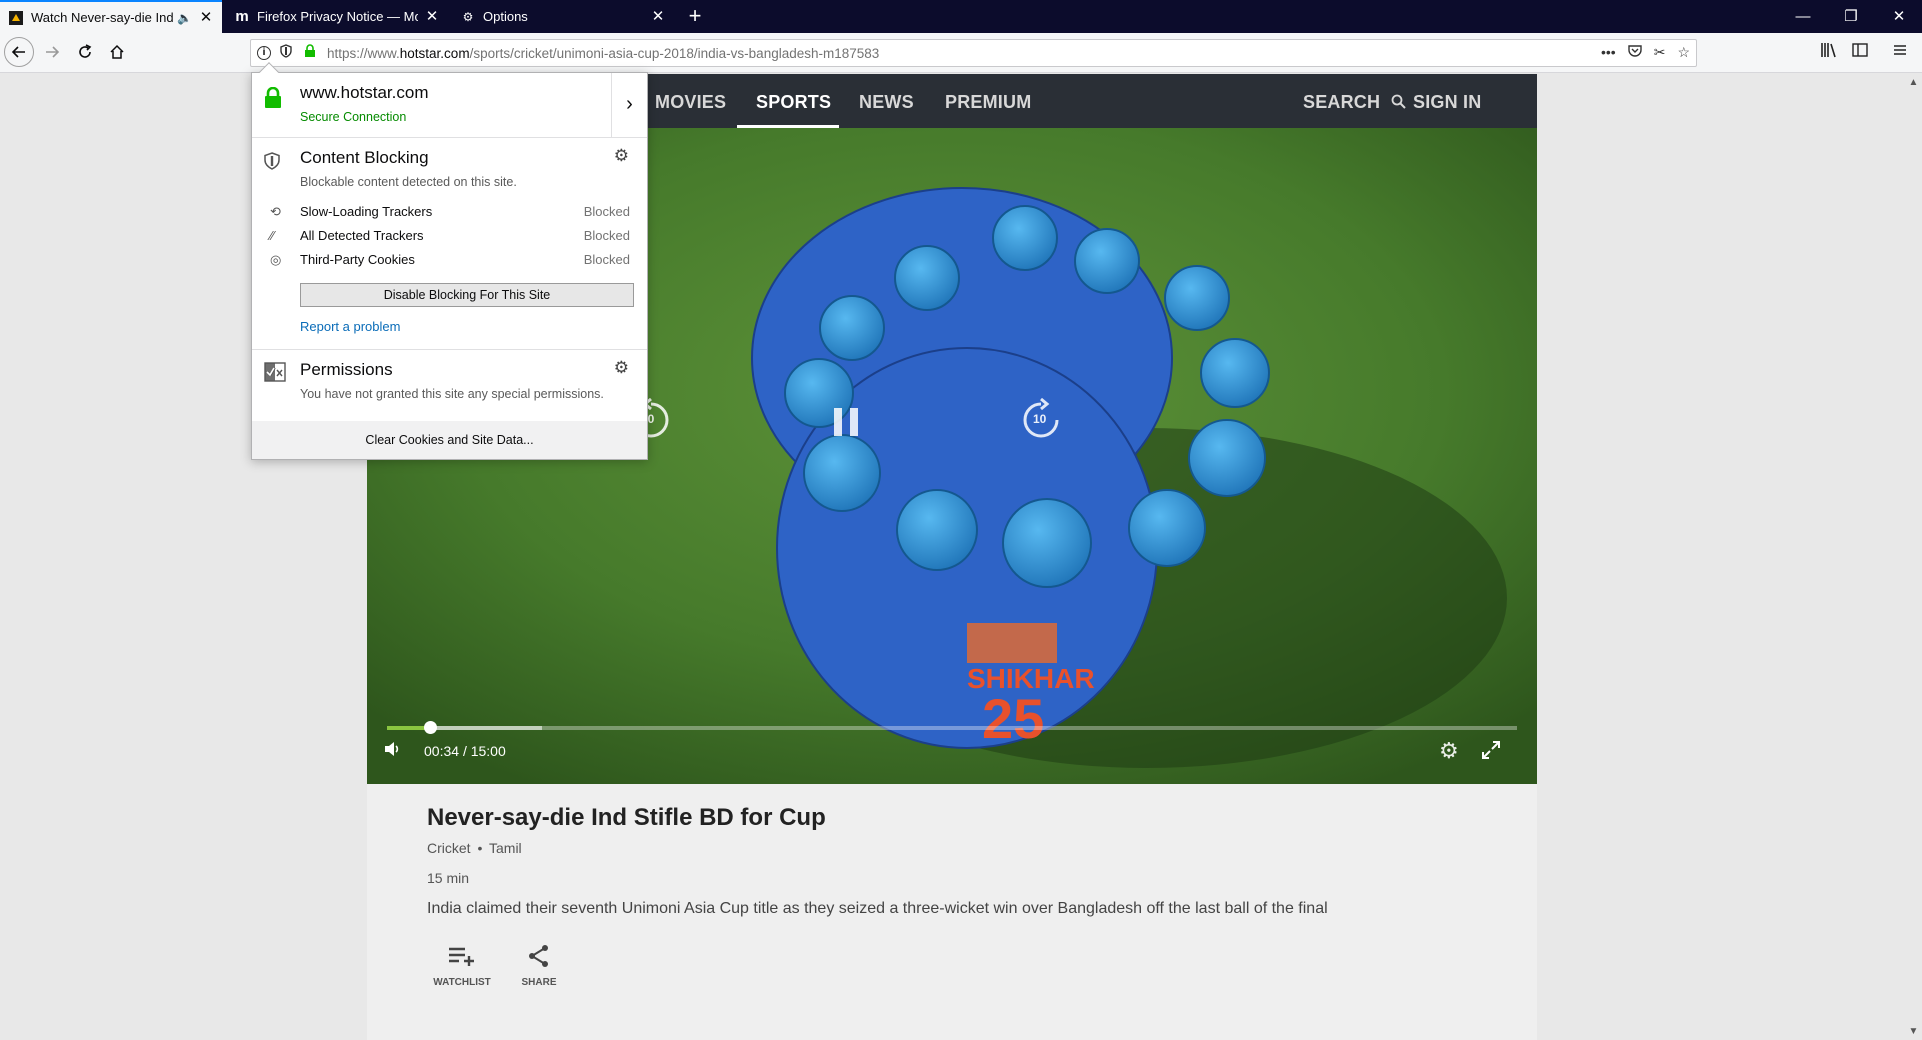 The width and height of the screenshot is (1922, 1040). Describe the element at coordinates (264, 53) in the screenshot. I see `info-icon: i` at that location.